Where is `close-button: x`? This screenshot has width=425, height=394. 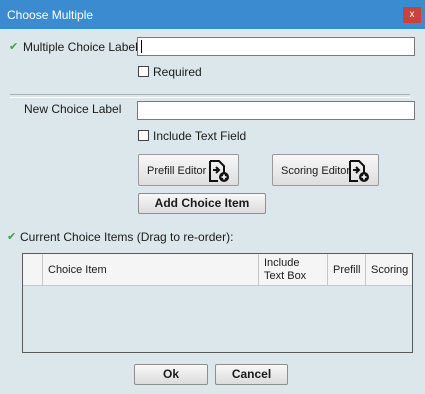 close-button: x is located at coordinates (412, 15).